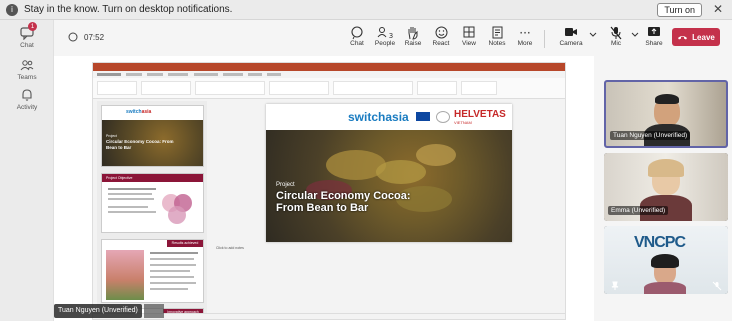 This screenshot has height=321, width=732. Describe the element at coordinates (660, 242) in the screenshot. I see `vncpc-sign: VNCPC` at that location.